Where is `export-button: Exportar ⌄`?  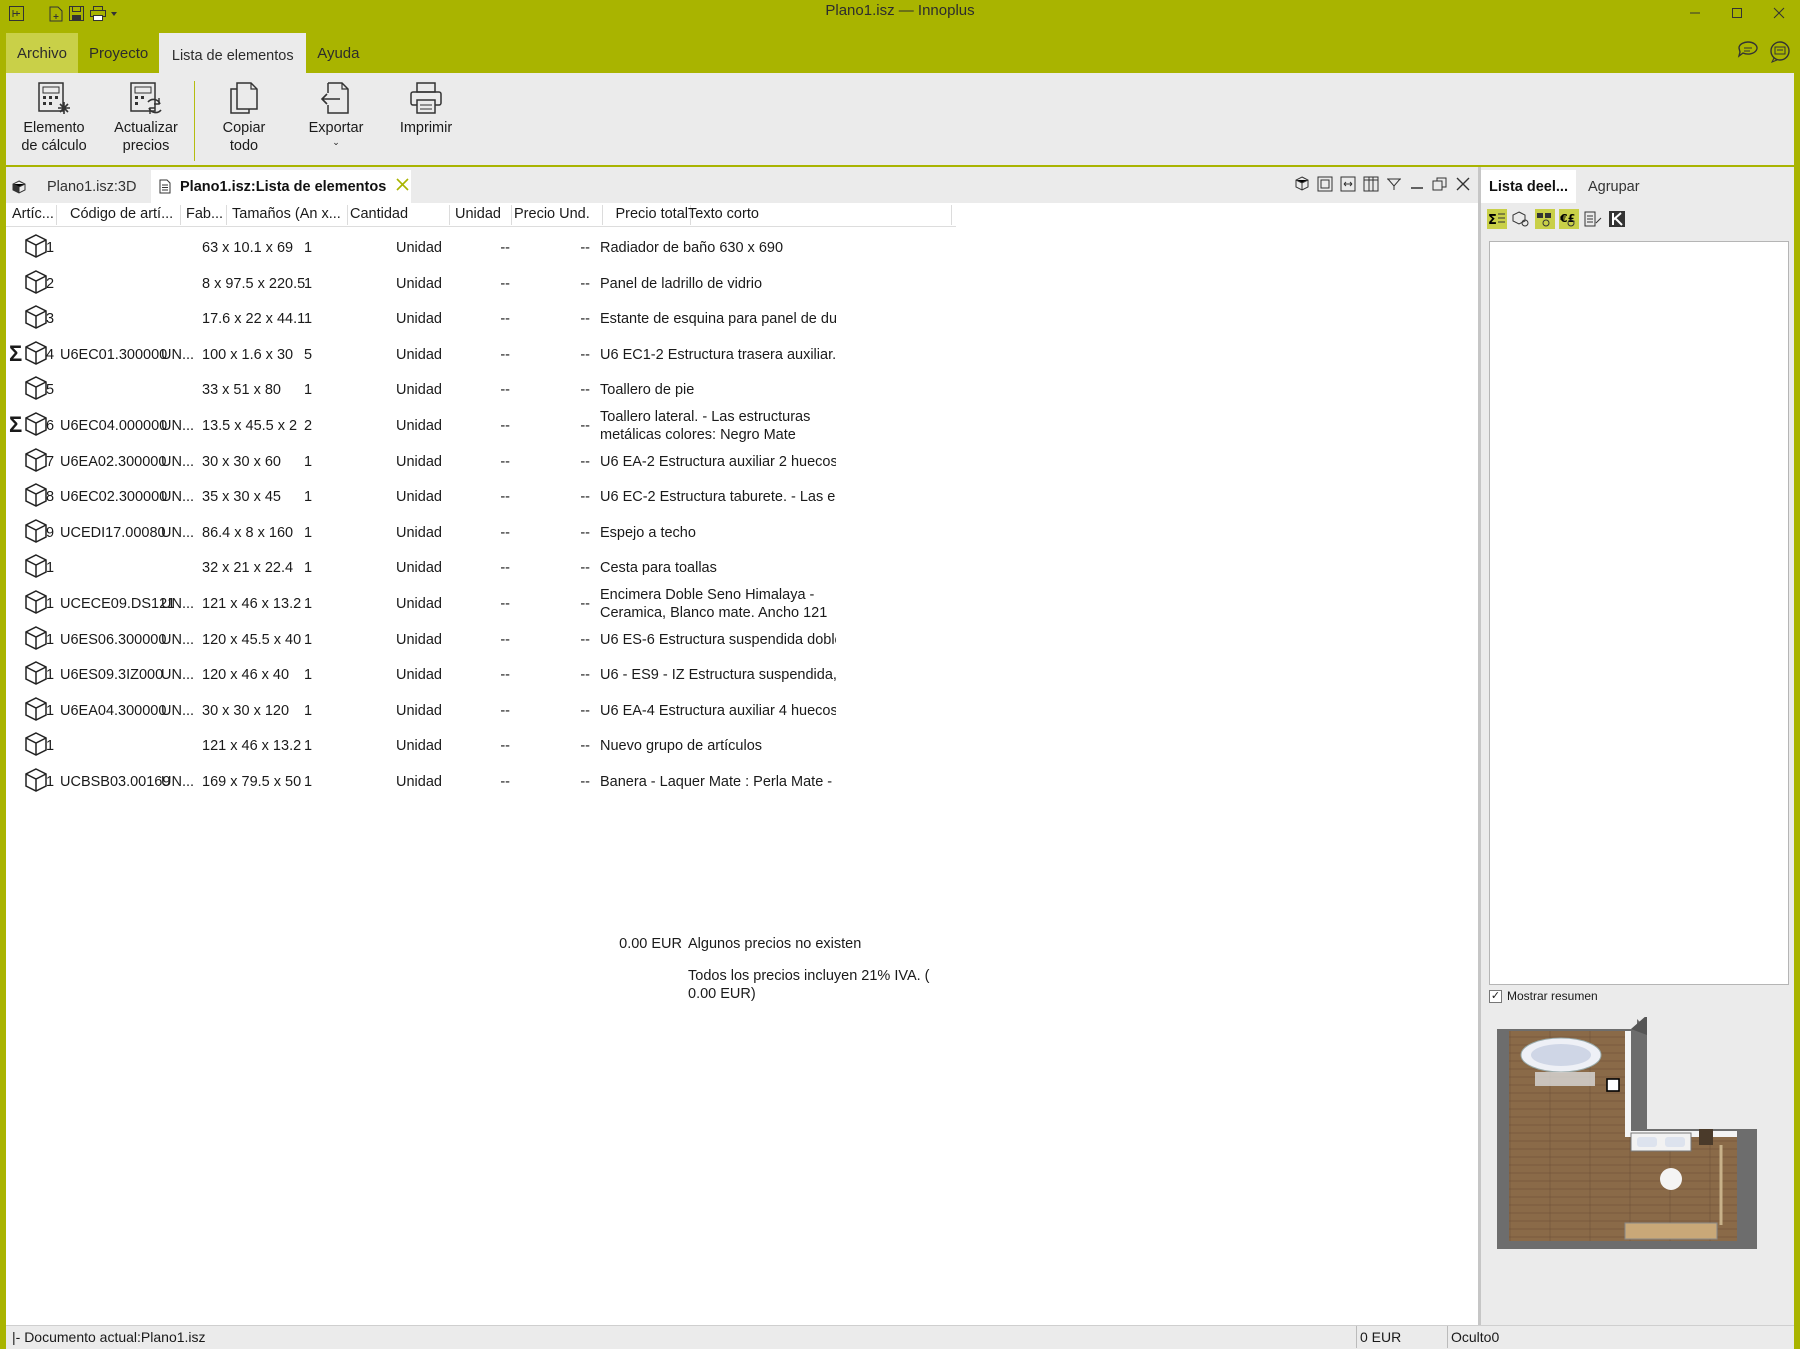
export-button: Exportar ⌄ is located at coordinates (336, 111).